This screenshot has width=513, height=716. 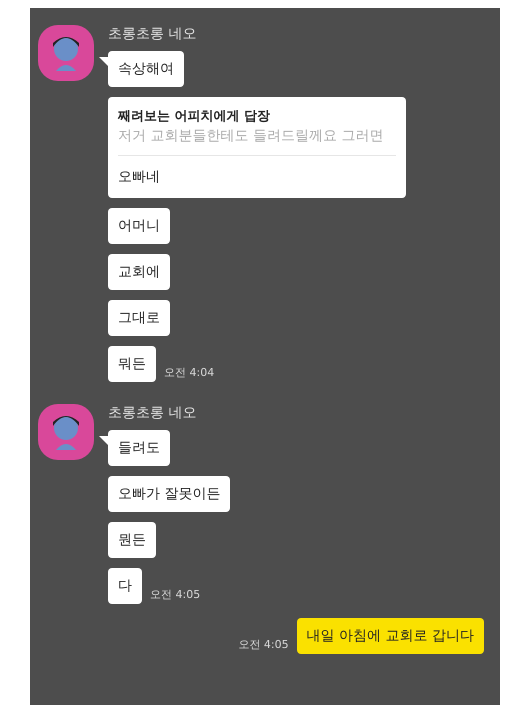 What do you see at coordinates (169, 494) in the screenshot?
I see `message-bubble: 오빠가 잘못이든` at bounding box center [169, 494].